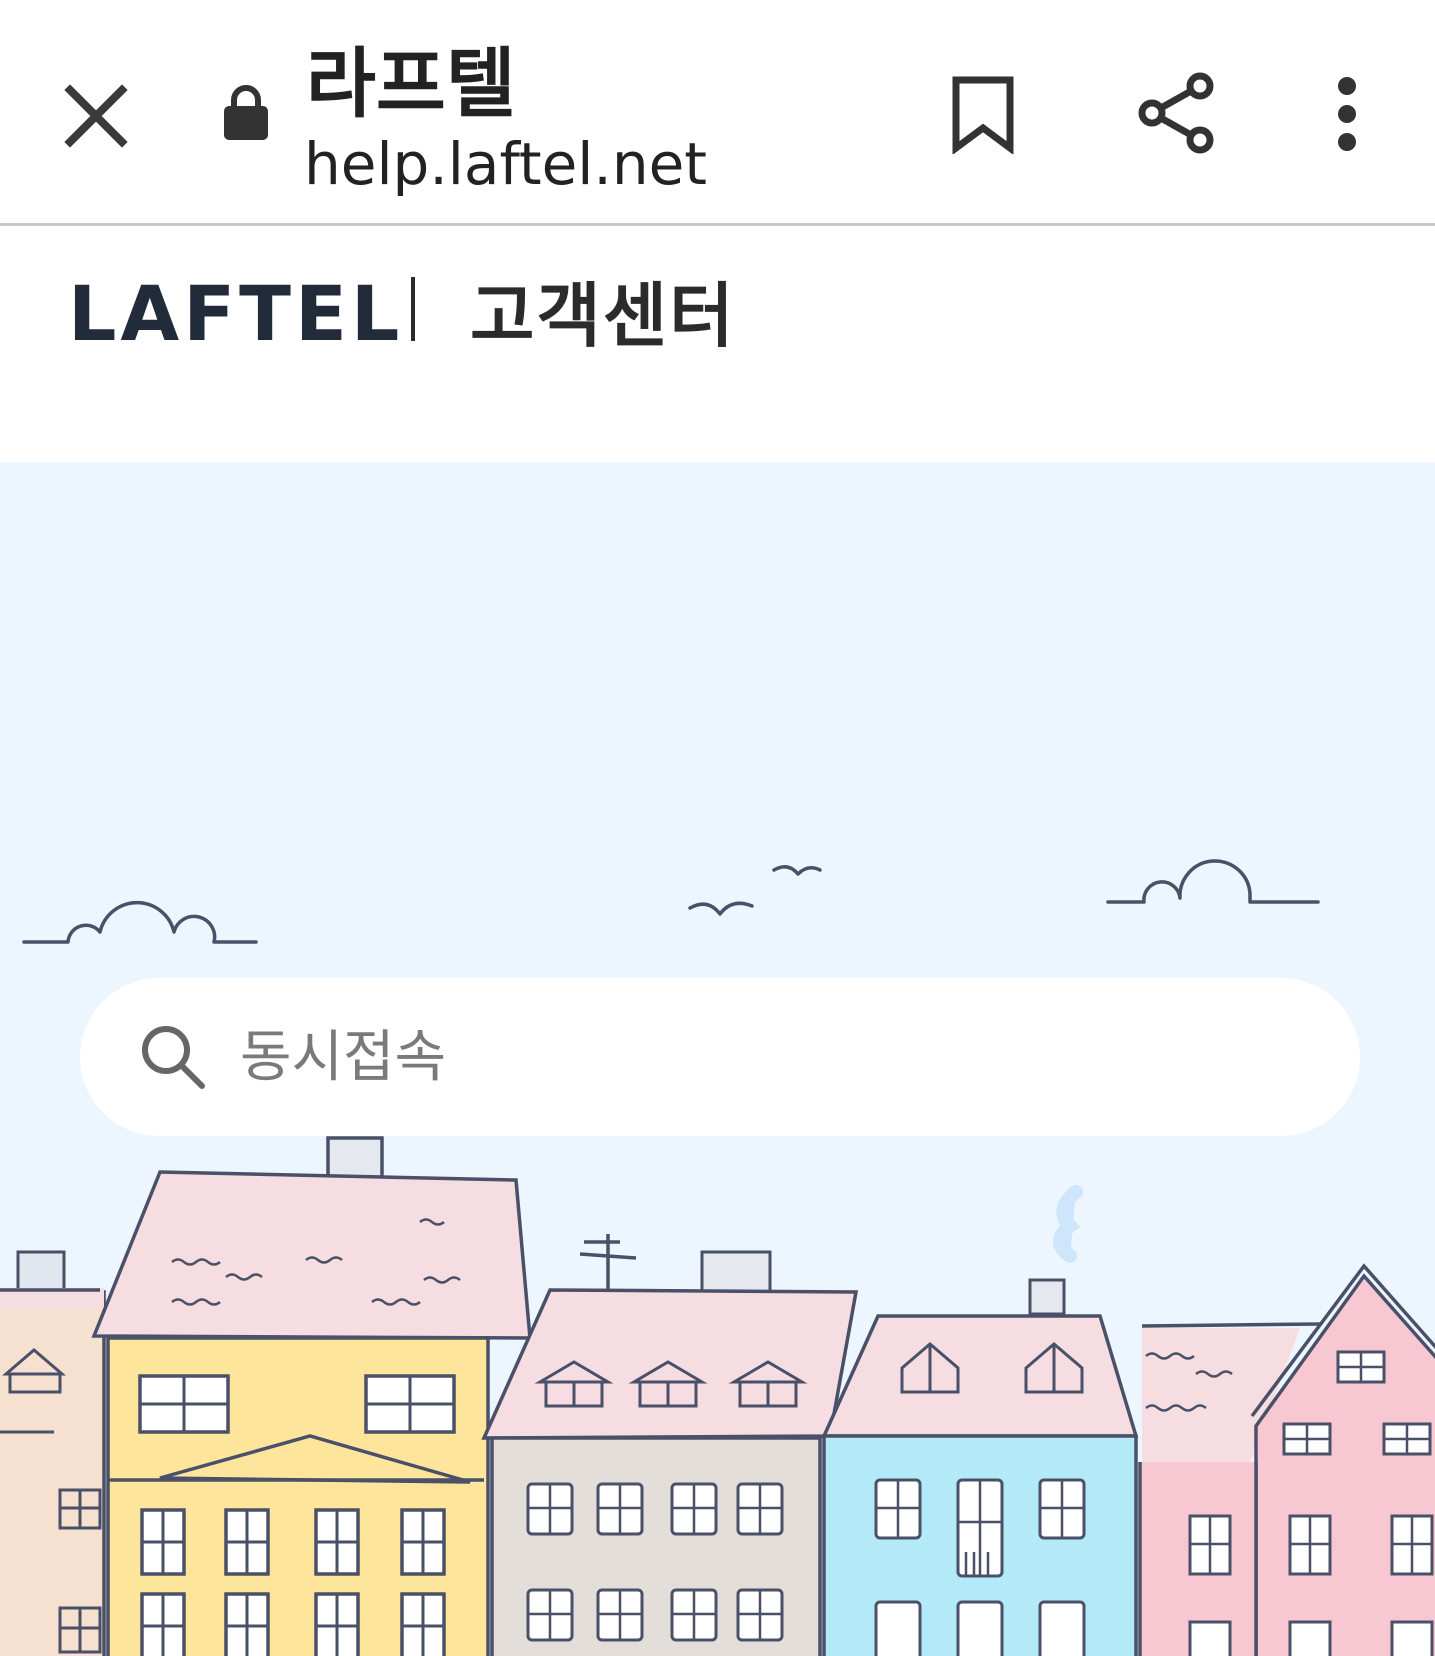 Image resolution: width=1435 pixels, height=1656 pixels. Describe the element at coordinates (235, 314) in the screenshot. I see `laftel-logo: LAFTEL` at that location.